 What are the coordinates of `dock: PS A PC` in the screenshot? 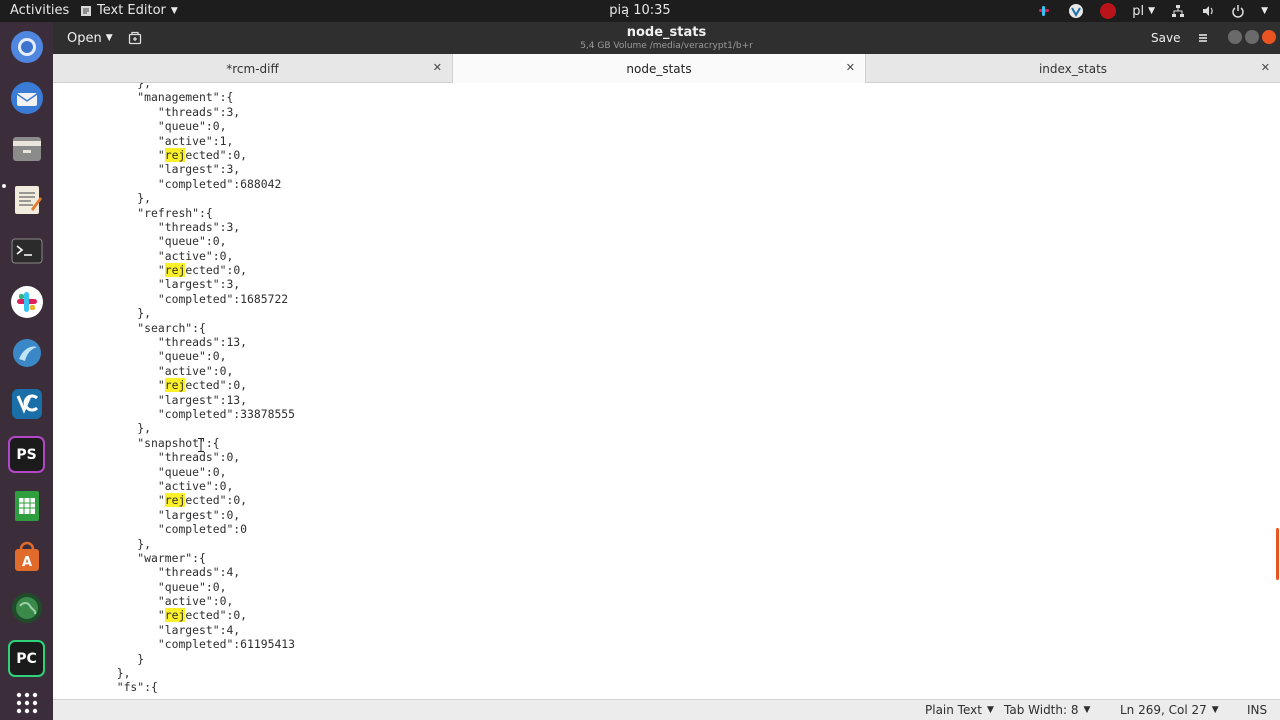 It's located at (26, 371).